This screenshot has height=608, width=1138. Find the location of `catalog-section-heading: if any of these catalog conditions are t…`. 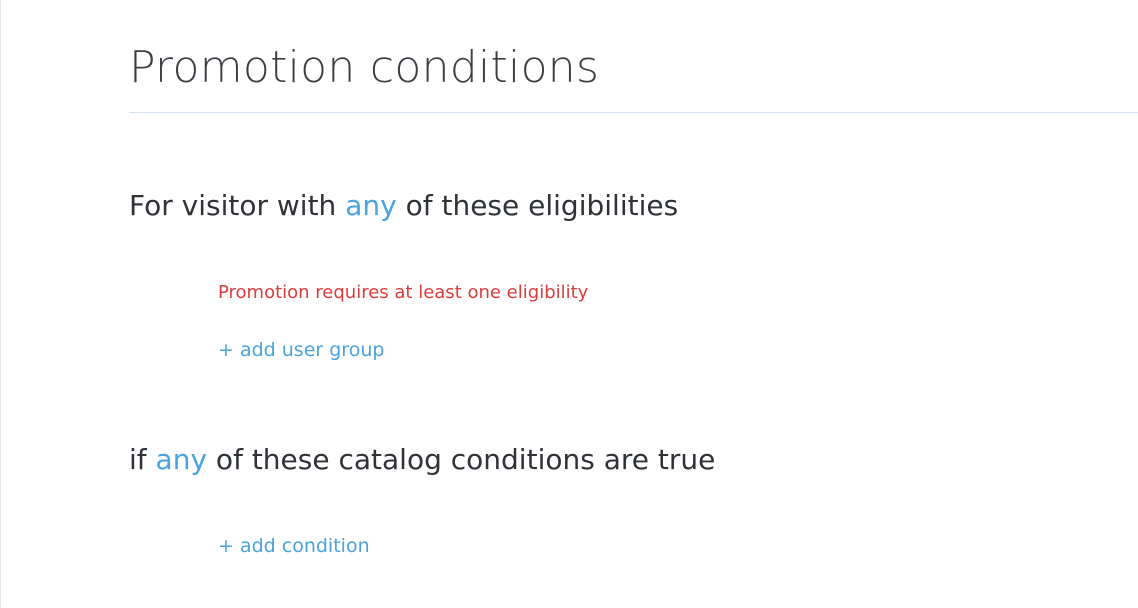

catalog-section-heading: if any of these catalog conditions are t… is located at coordinates (422, 460).